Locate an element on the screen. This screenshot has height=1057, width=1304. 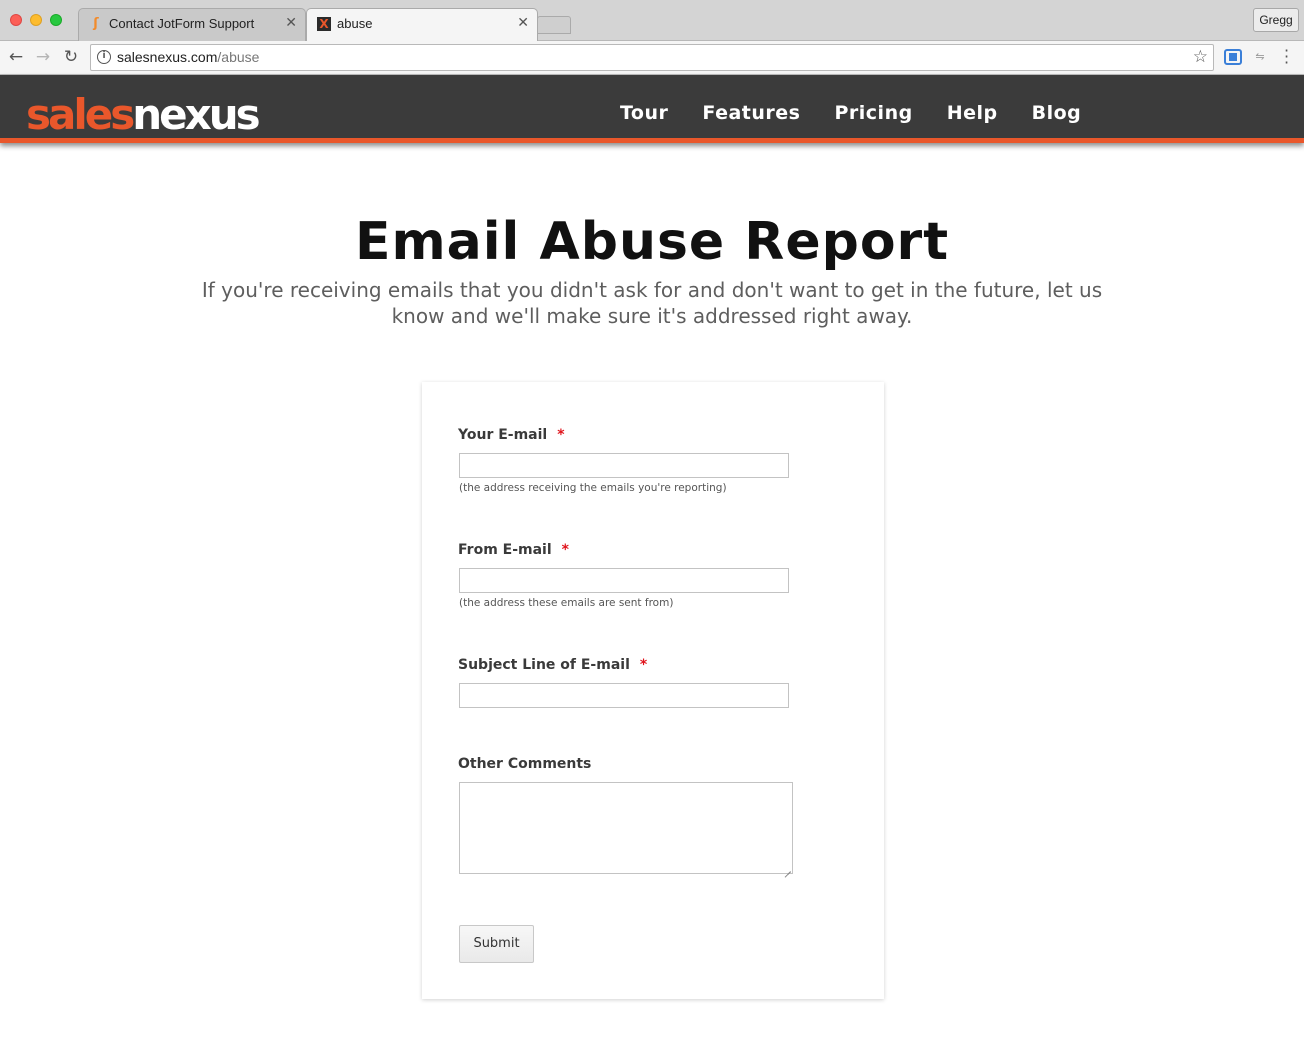
nav-link-blog: Blog is located at coordinates (1057, 113).